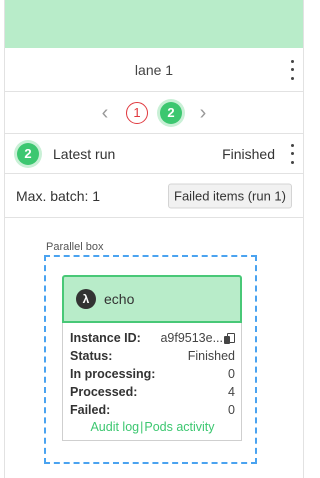 This screenshot has width=320, height=478. I want to click on pods-activity-link: Pods activity, so click(179, 427).